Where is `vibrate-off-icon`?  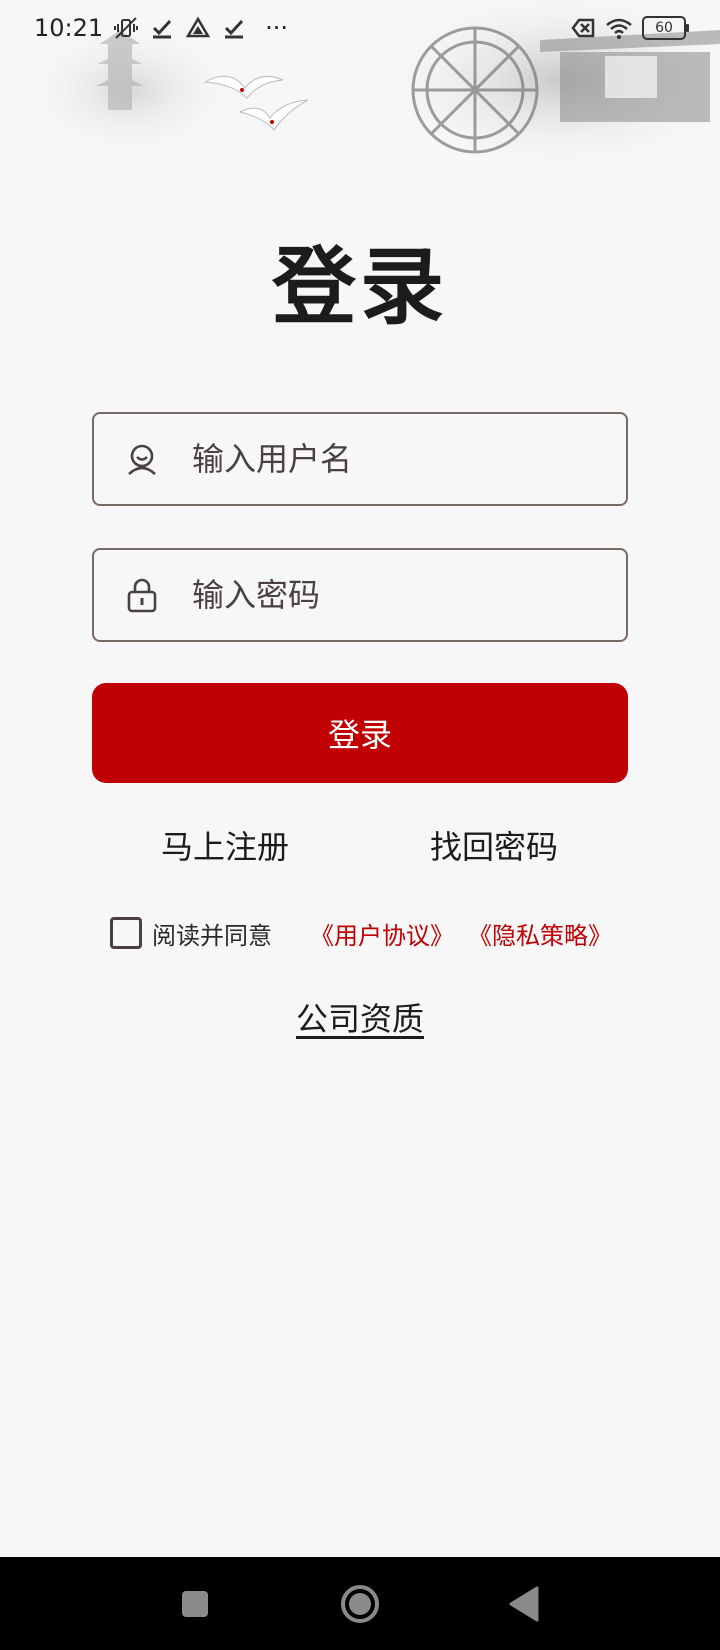 vibrate-off-icon is located at coordinates (126, 28).